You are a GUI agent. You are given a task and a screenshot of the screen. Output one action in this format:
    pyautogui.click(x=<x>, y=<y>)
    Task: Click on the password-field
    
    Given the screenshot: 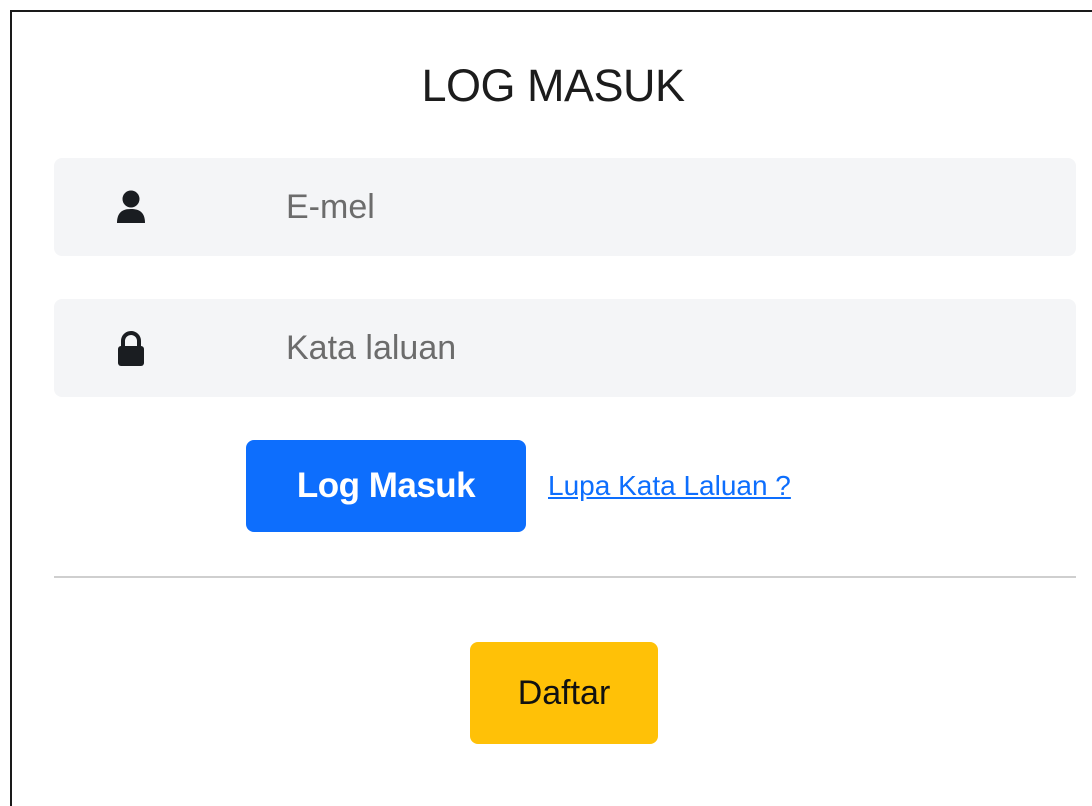 What is the action you would take?
    pyautogui.click(x=565, y=348)
    